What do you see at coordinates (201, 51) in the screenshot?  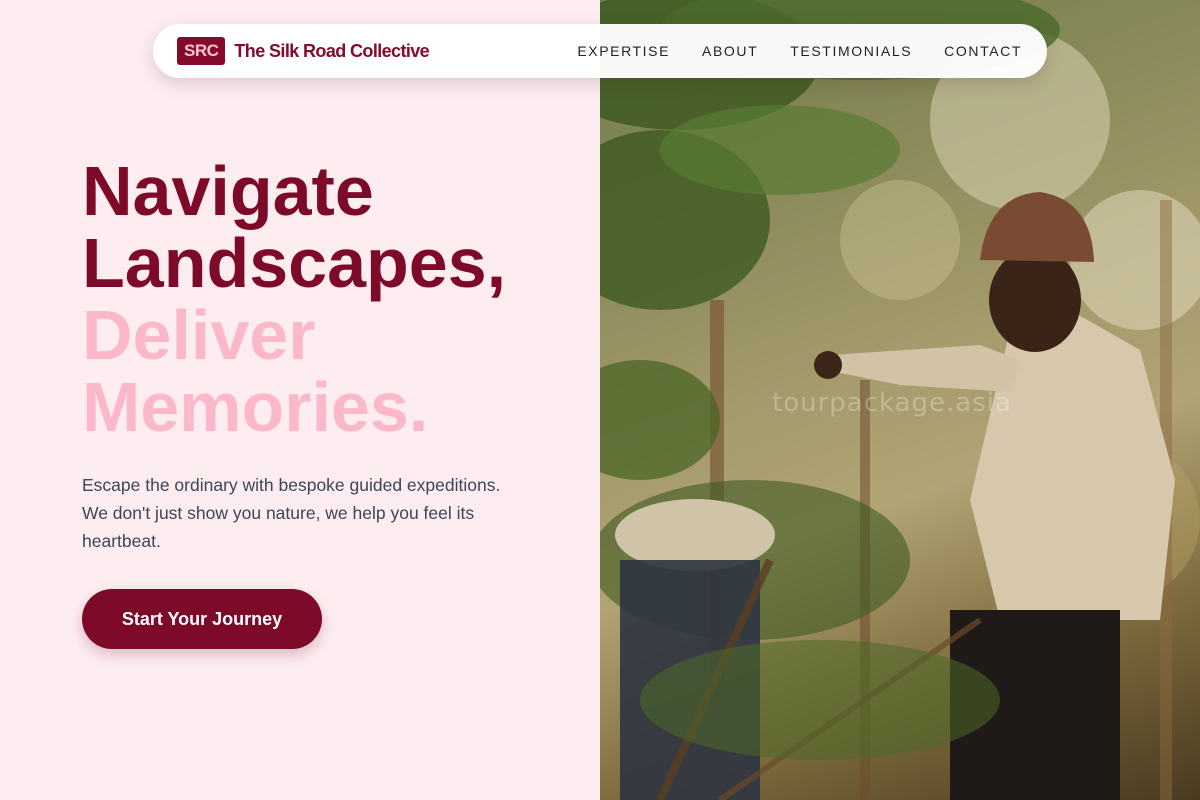 I see `brand-badge: SRC` at bounding box center [201, 51].